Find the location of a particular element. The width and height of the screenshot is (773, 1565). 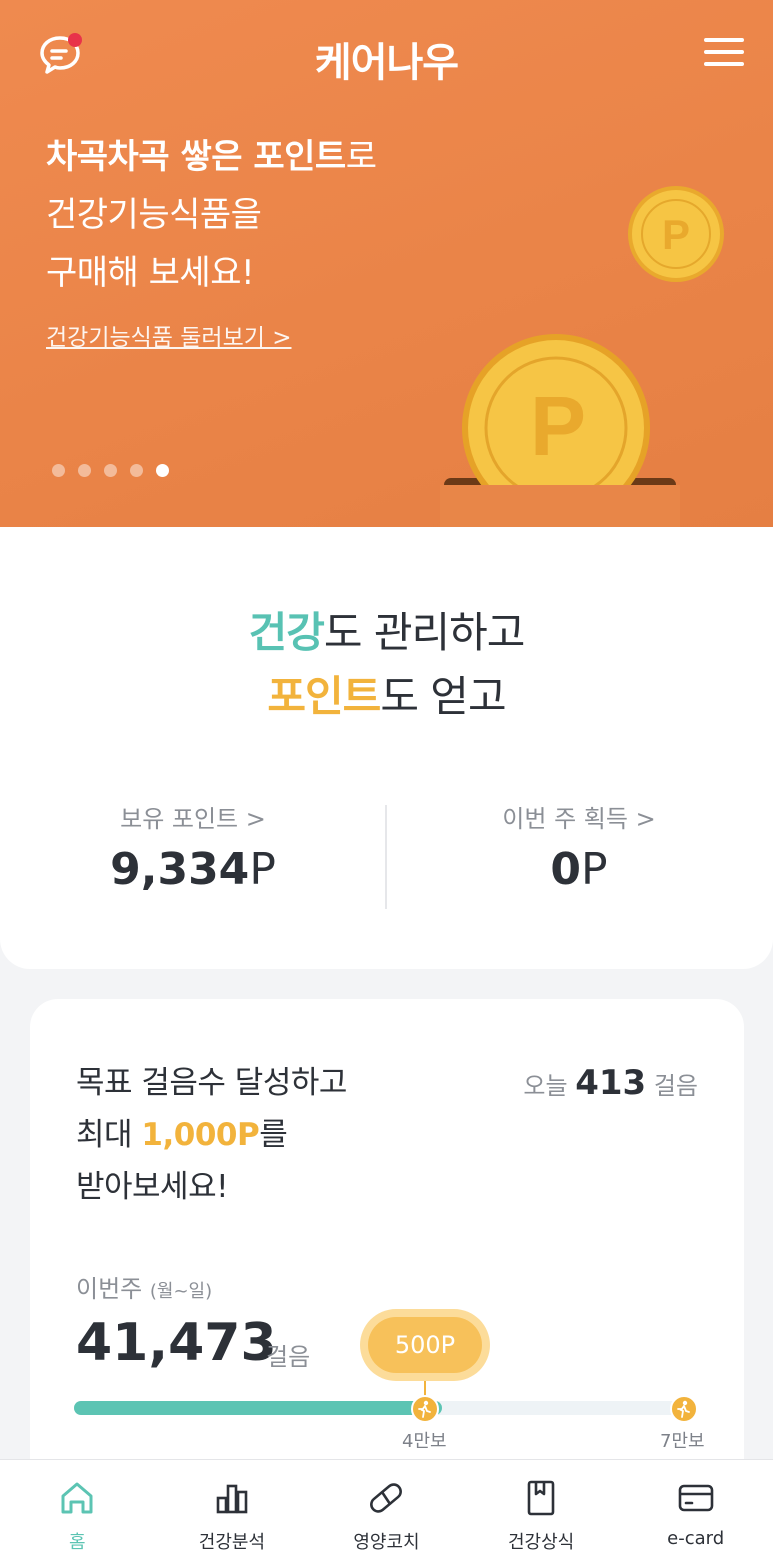

home-icon is located at coordinates (77, 1498).